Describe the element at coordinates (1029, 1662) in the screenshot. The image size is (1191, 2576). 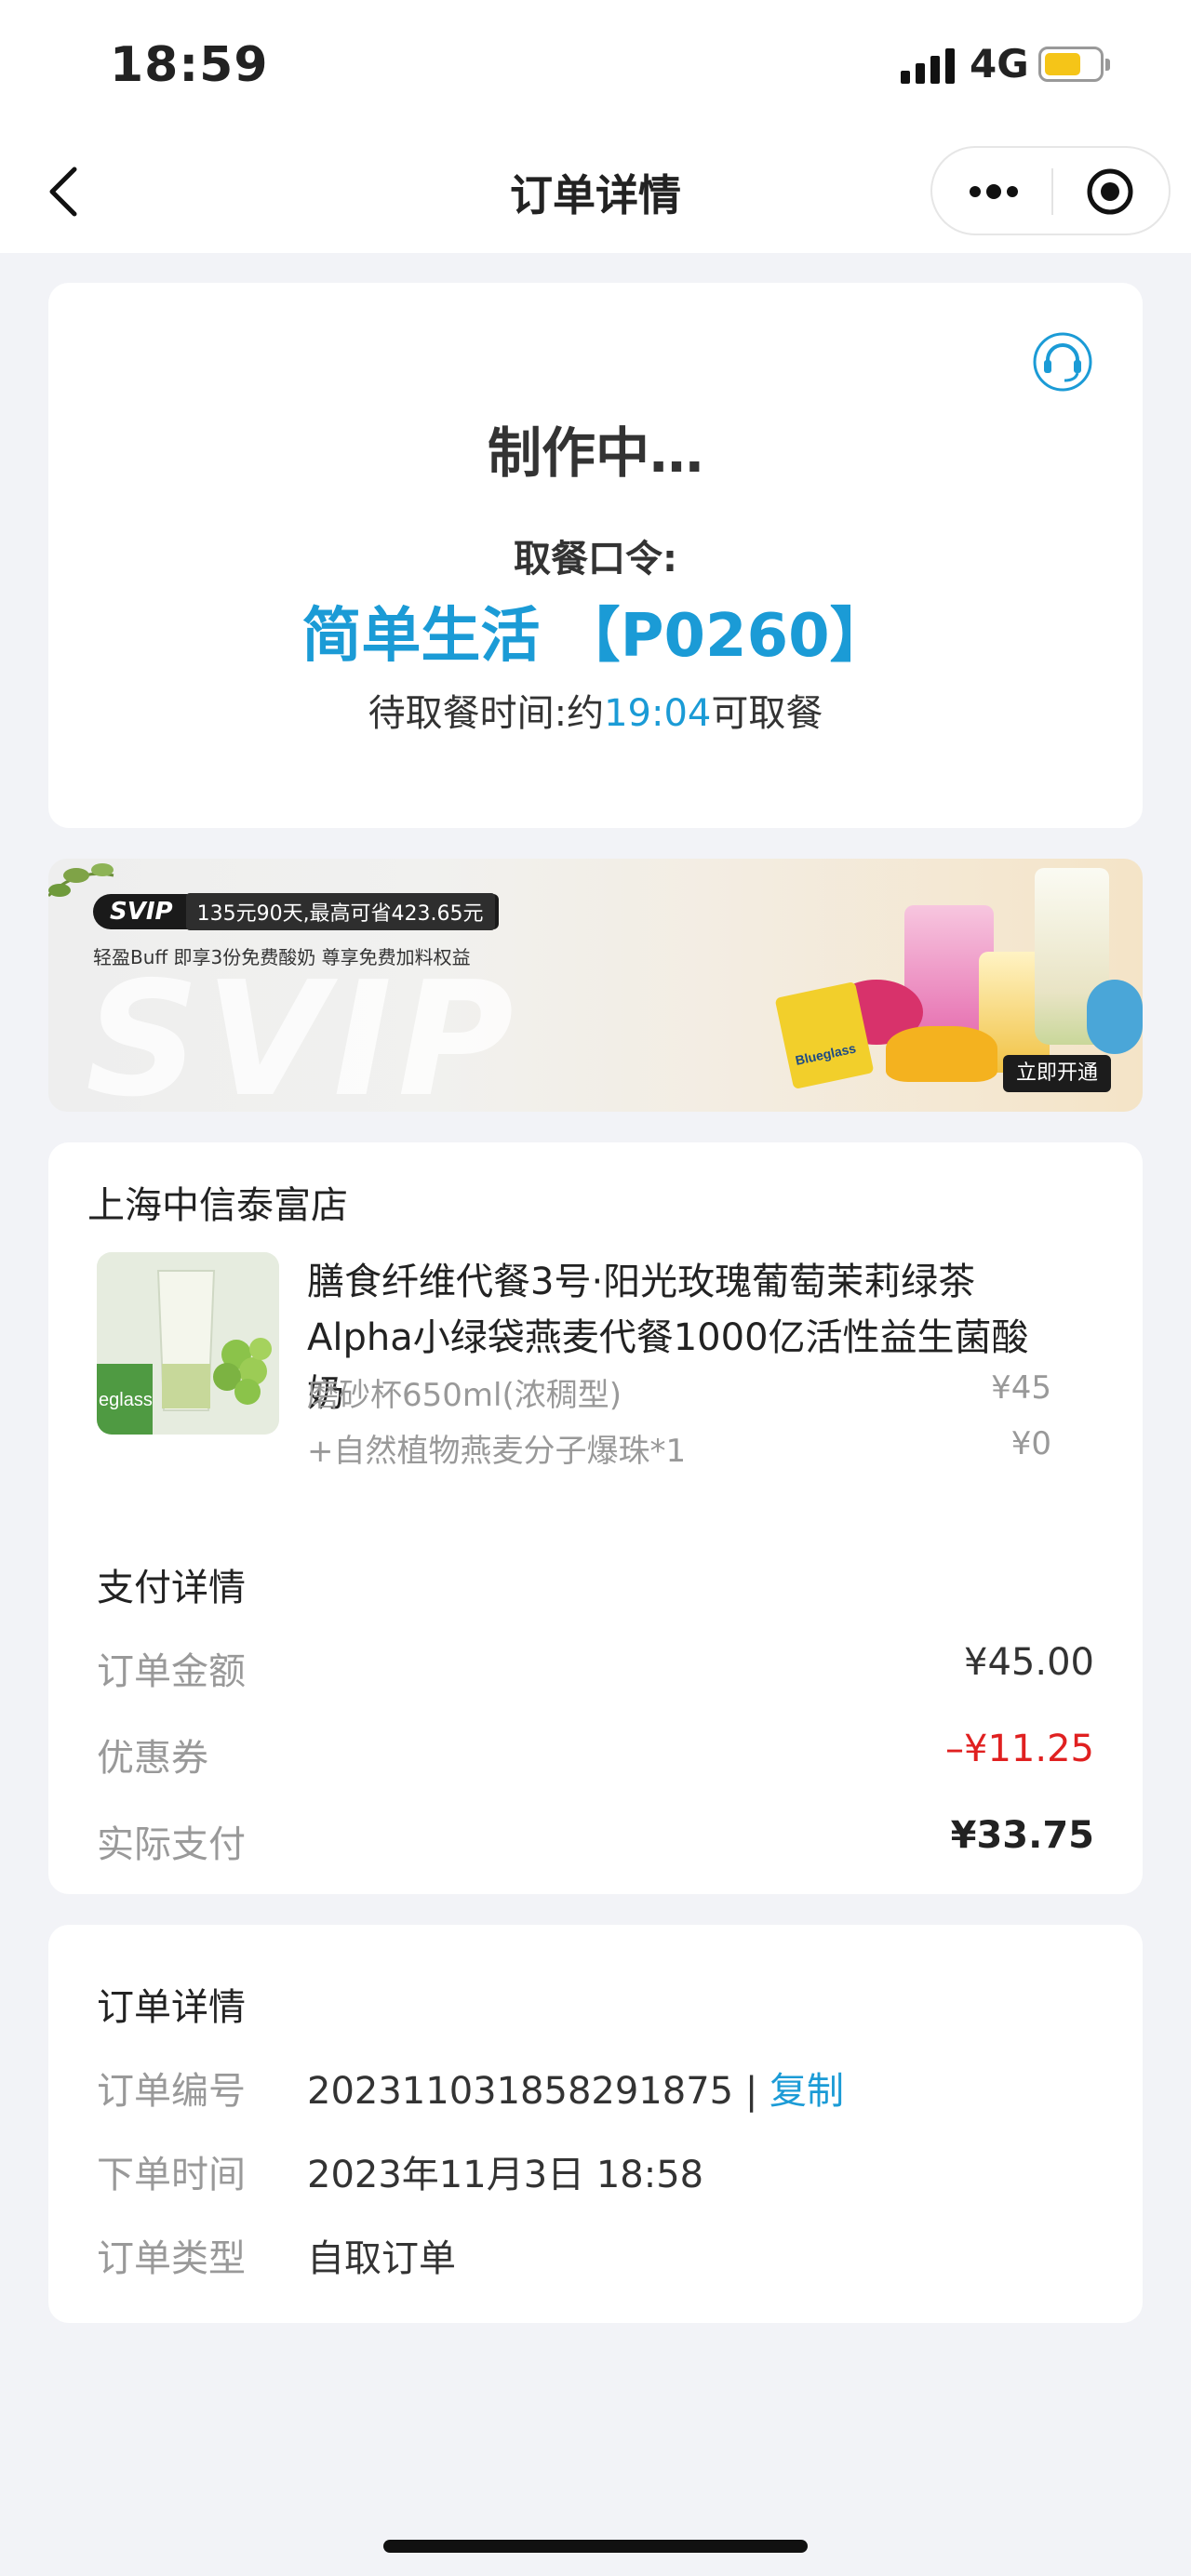
I see `order-amount-value: ¥45.00` at that location.